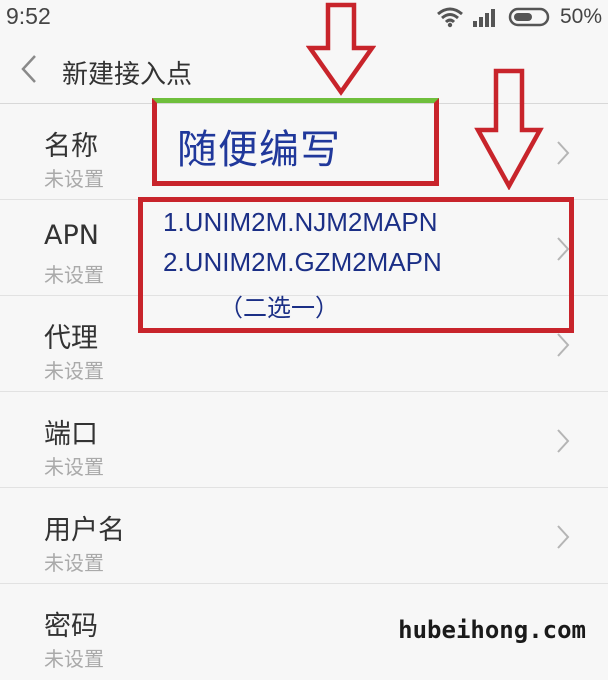 The height and width of the screenshot is (680, 608). What do you see at coordinates (127, 75) in the screenshot?
I see `page-title: 新建接入点` at bounding box center [127, 75].